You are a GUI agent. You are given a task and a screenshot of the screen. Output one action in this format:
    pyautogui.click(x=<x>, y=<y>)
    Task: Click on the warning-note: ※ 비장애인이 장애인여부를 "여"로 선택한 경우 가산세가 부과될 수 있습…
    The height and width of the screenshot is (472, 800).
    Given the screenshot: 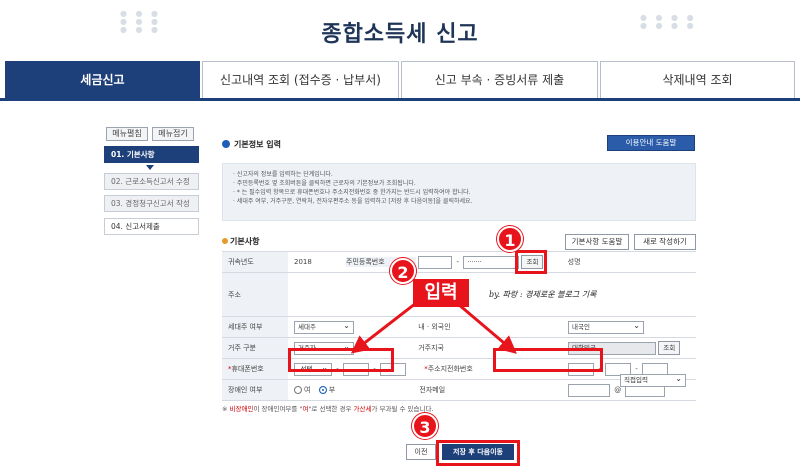 What is the action you would take?
    pyautogui.click(x=328, y=408)
    